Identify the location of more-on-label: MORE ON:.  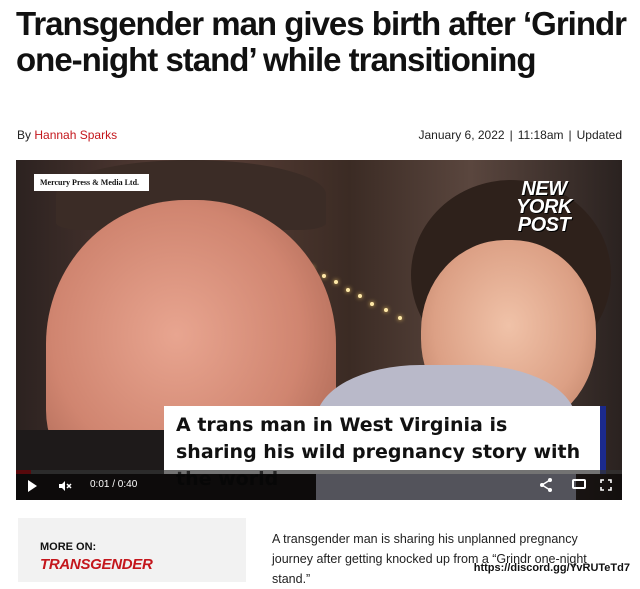
(68, 547).